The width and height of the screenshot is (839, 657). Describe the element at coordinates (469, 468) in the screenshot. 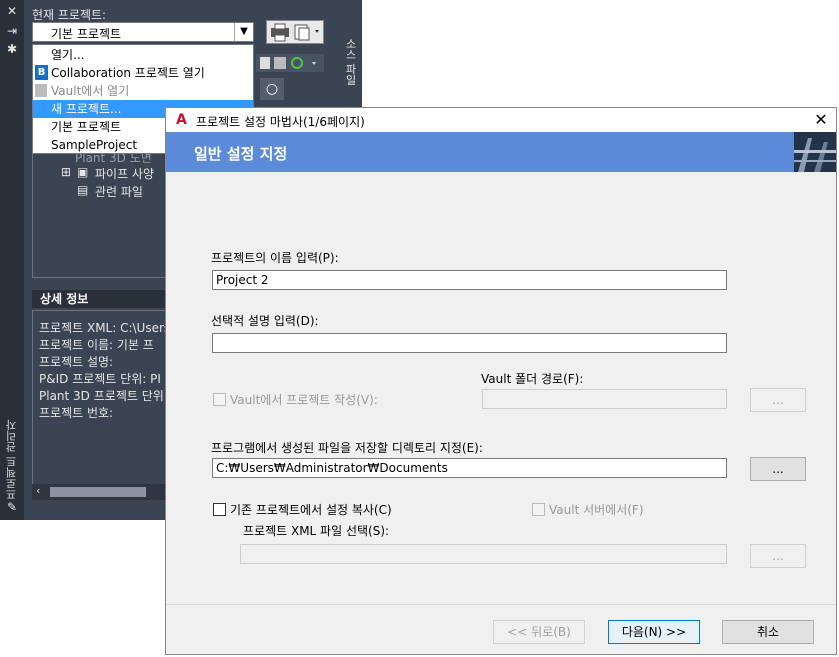

I see `directory-input: C:₩Users₩Administrator₩Documents` at that location.